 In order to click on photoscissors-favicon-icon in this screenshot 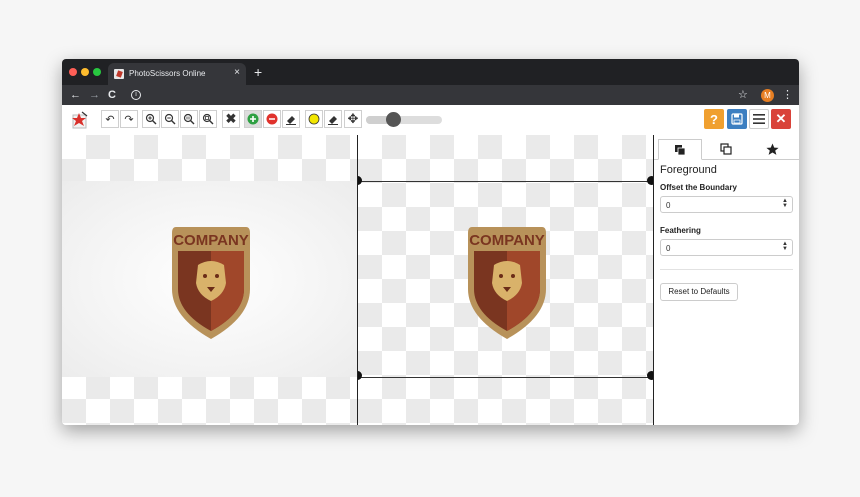, I will do `click(119, 74)`.